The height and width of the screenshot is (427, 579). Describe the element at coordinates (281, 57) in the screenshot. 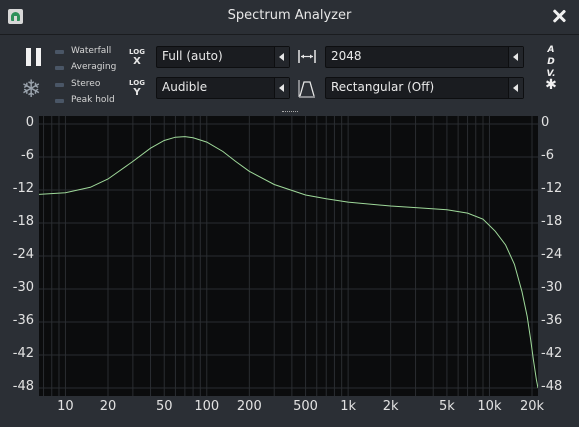

I see `freq-range-arrow-icon` at that location.